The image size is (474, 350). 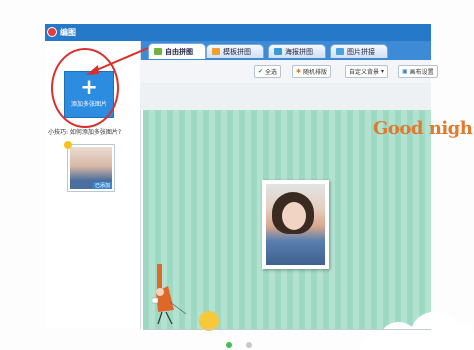 What do you see at coordinates (294, 216) in the screenshot?
I see `portrait-face` at bounding box center [294, 216].